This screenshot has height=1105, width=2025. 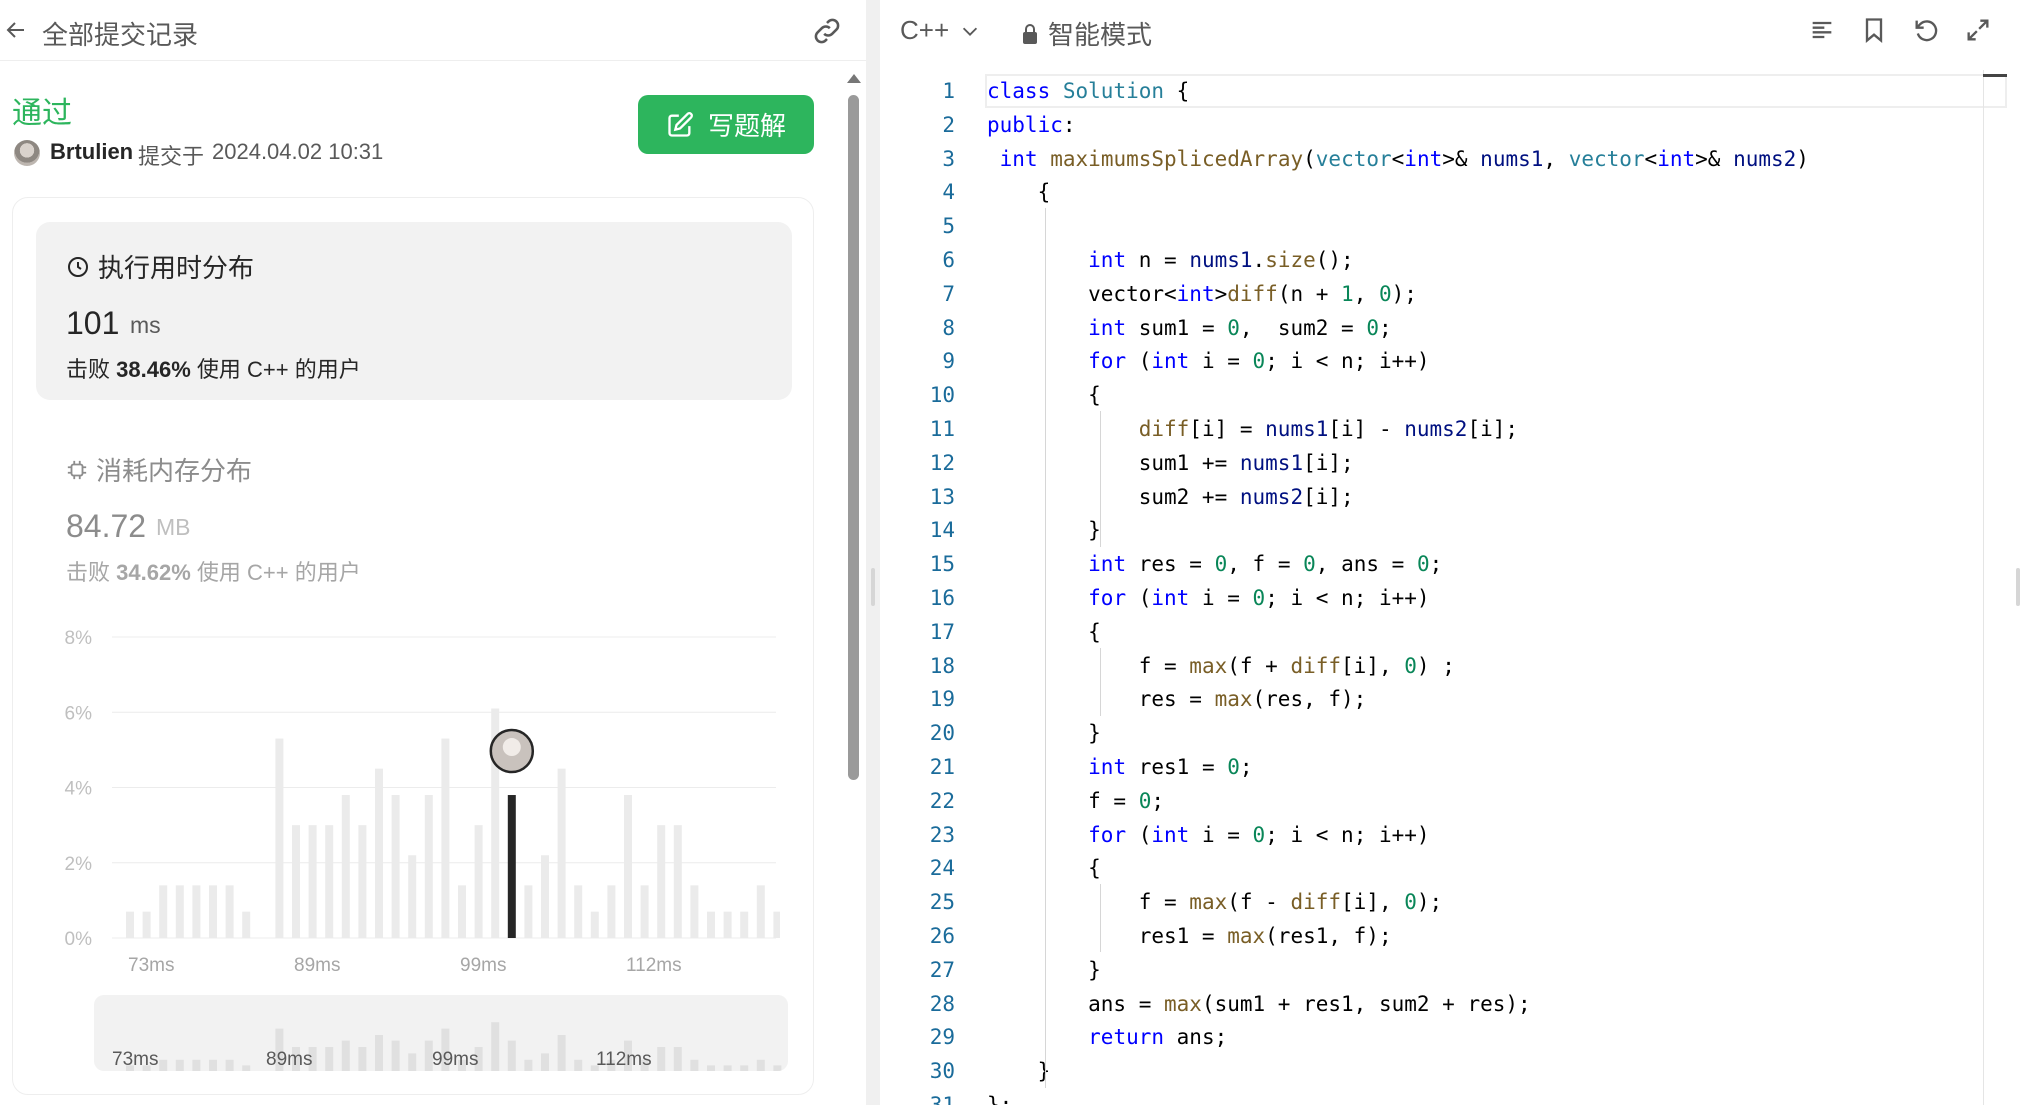 What do you see at coordinates (159, 469) in the screenshot?
I see `memory-title: 消耗内存分布` at bounding box center [159, 469].